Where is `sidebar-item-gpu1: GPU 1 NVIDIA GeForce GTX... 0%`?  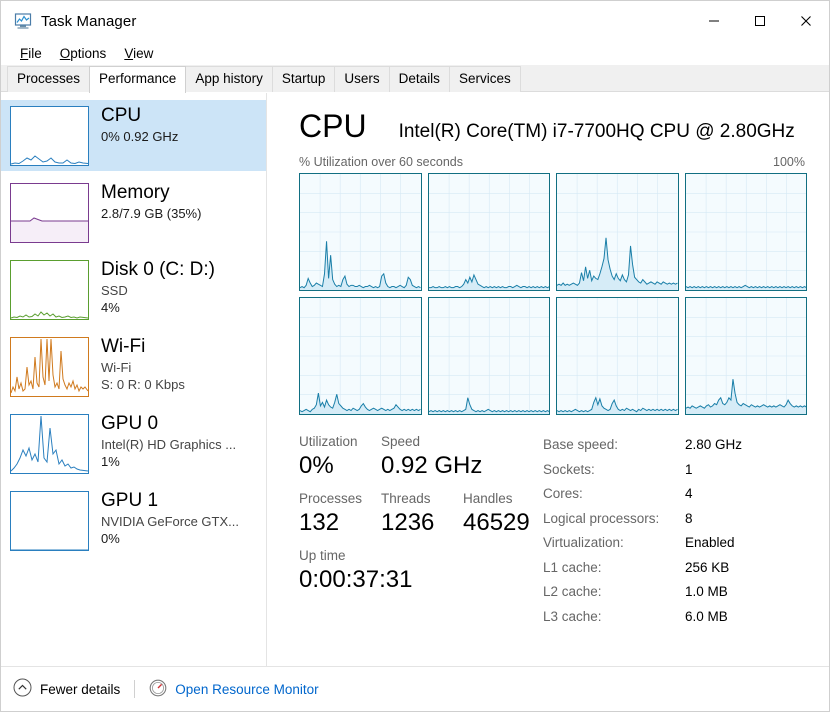
sidebar-item-gpu1: GPU 1 NVIDIA GeForce GTX... 0% is located at coordinates (133, 520).